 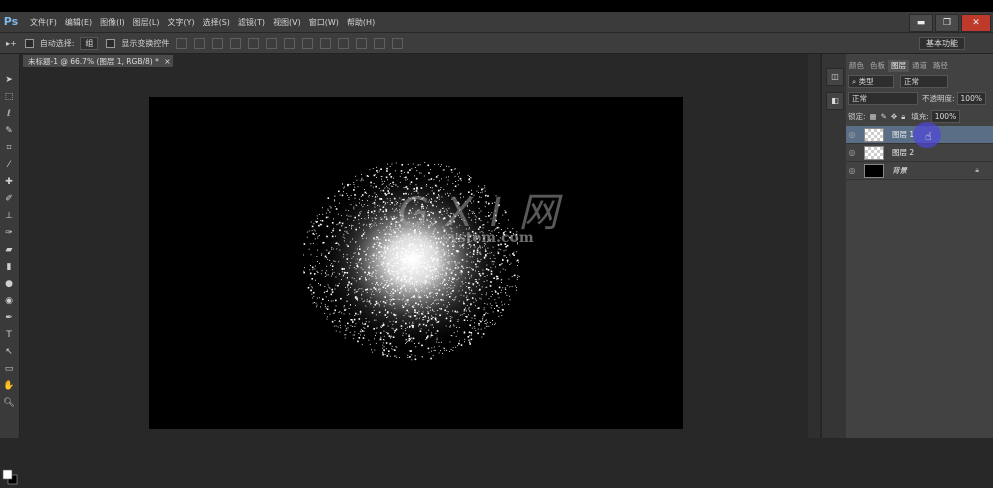 What do you see at coordinates (344, 43) in the screenshot?
I see `distribute-left-icon` at bounding box center [344, 43].